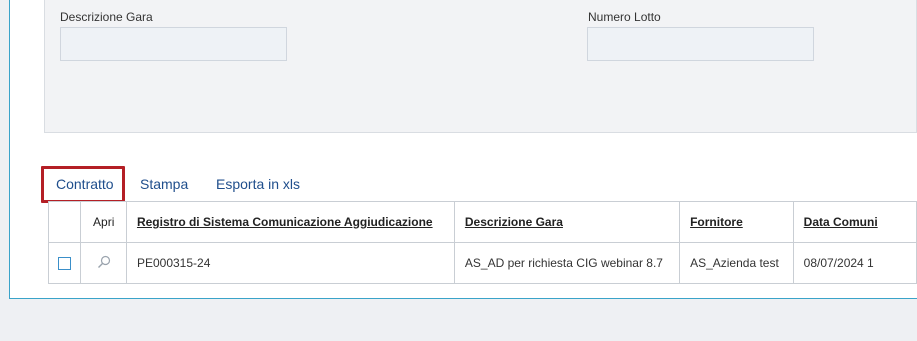 The width and height of the screenshot is (917, 341). Describe the element at coordinates (173, 44) in the screenshot. I see `descrizione-gara-input` at that location.